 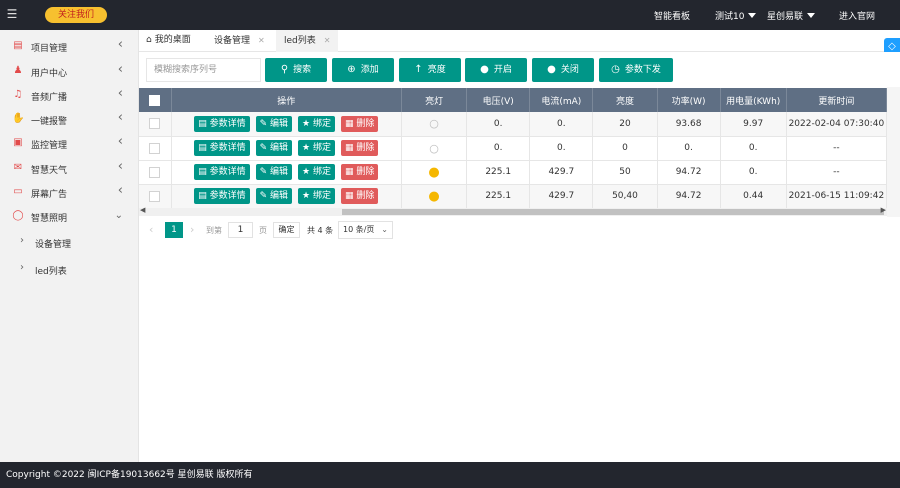 What do you see at coordinates (76, 15) in the screenshot?
I see `follow-us-button: 关注我们` at bounding box center [76, 15].